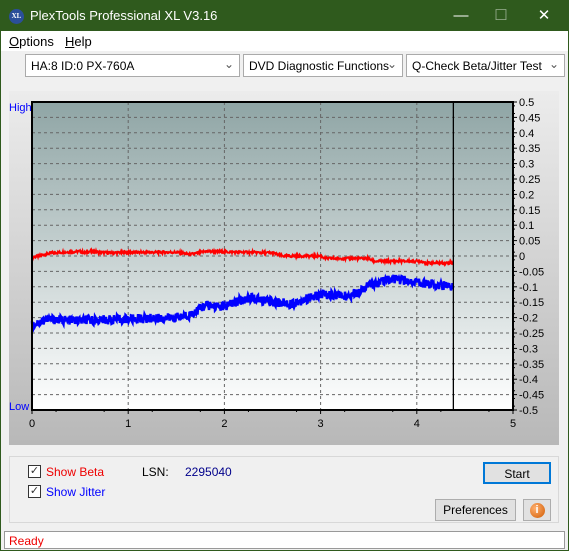  Describe the element at coordinates (34, 471) in the screenshot. I see `show-beta-checkbox: ✓` at that location.